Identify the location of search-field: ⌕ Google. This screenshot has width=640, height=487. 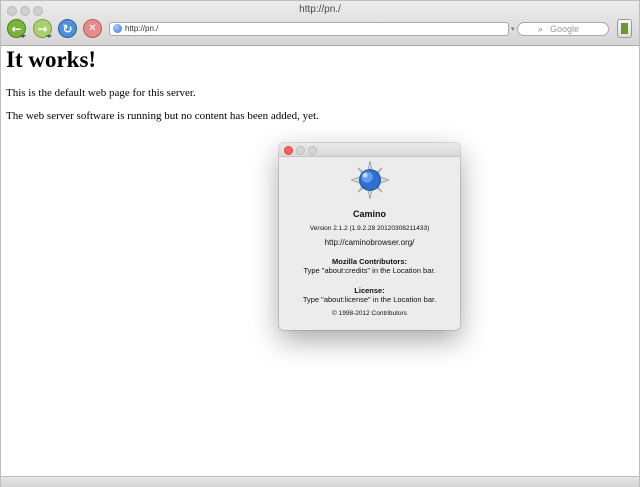
(563, 29).